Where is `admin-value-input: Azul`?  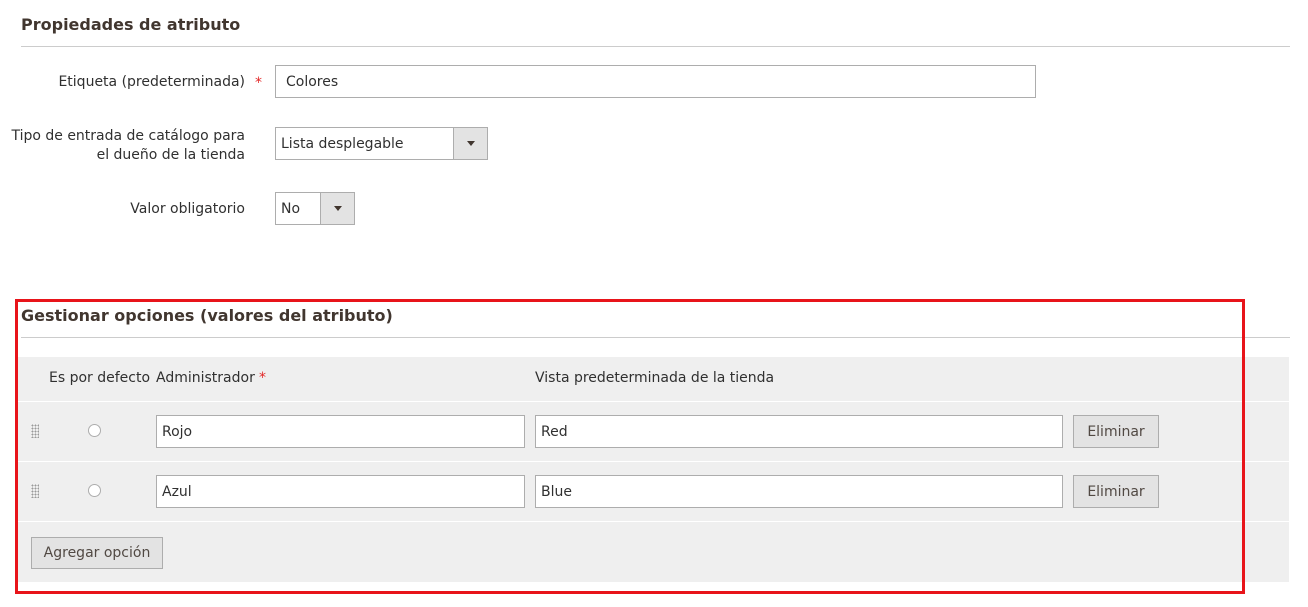 admin-value-input: Azul is located at coordinates (340, 491).